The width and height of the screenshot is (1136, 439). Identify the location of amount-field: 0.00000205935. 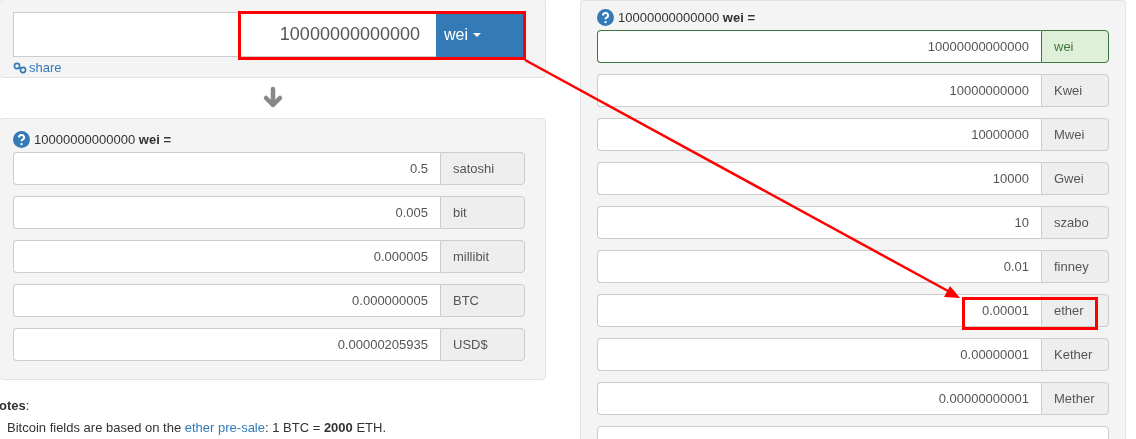
(226, 344).